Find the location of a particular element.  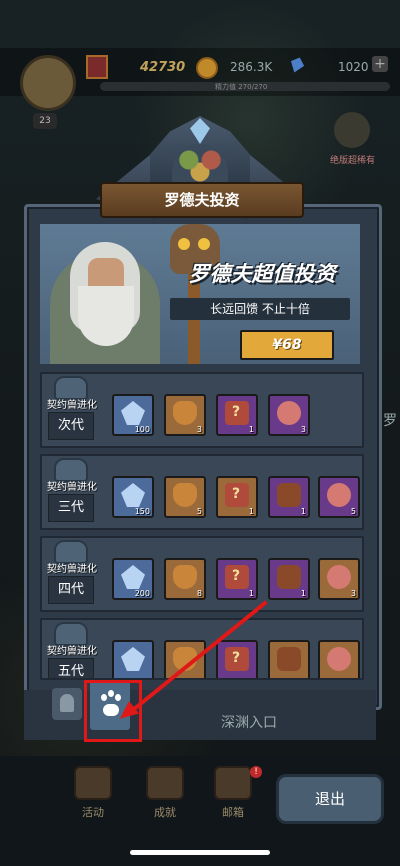

owl-eye-right is located at coordinates (204, 244).